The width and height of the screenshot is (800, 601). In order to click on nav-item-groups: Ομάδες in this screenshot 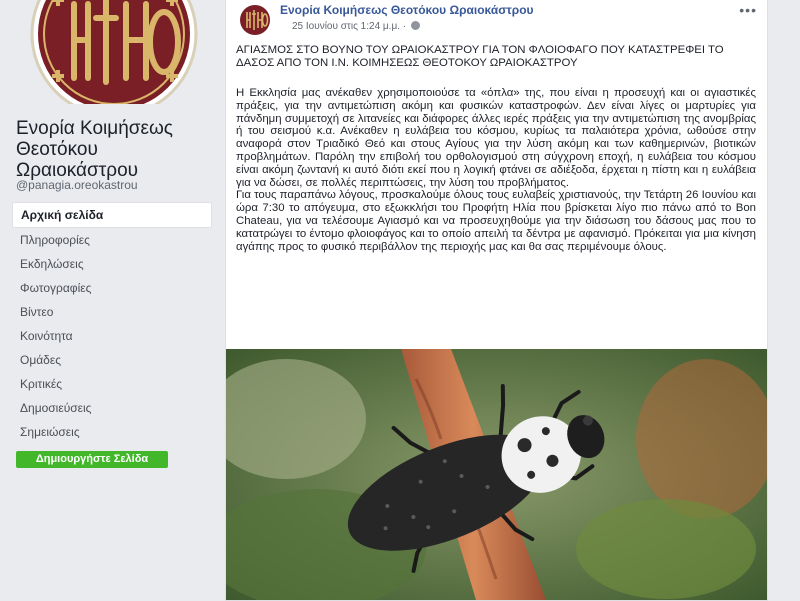, I will do `click(112, 360)`.